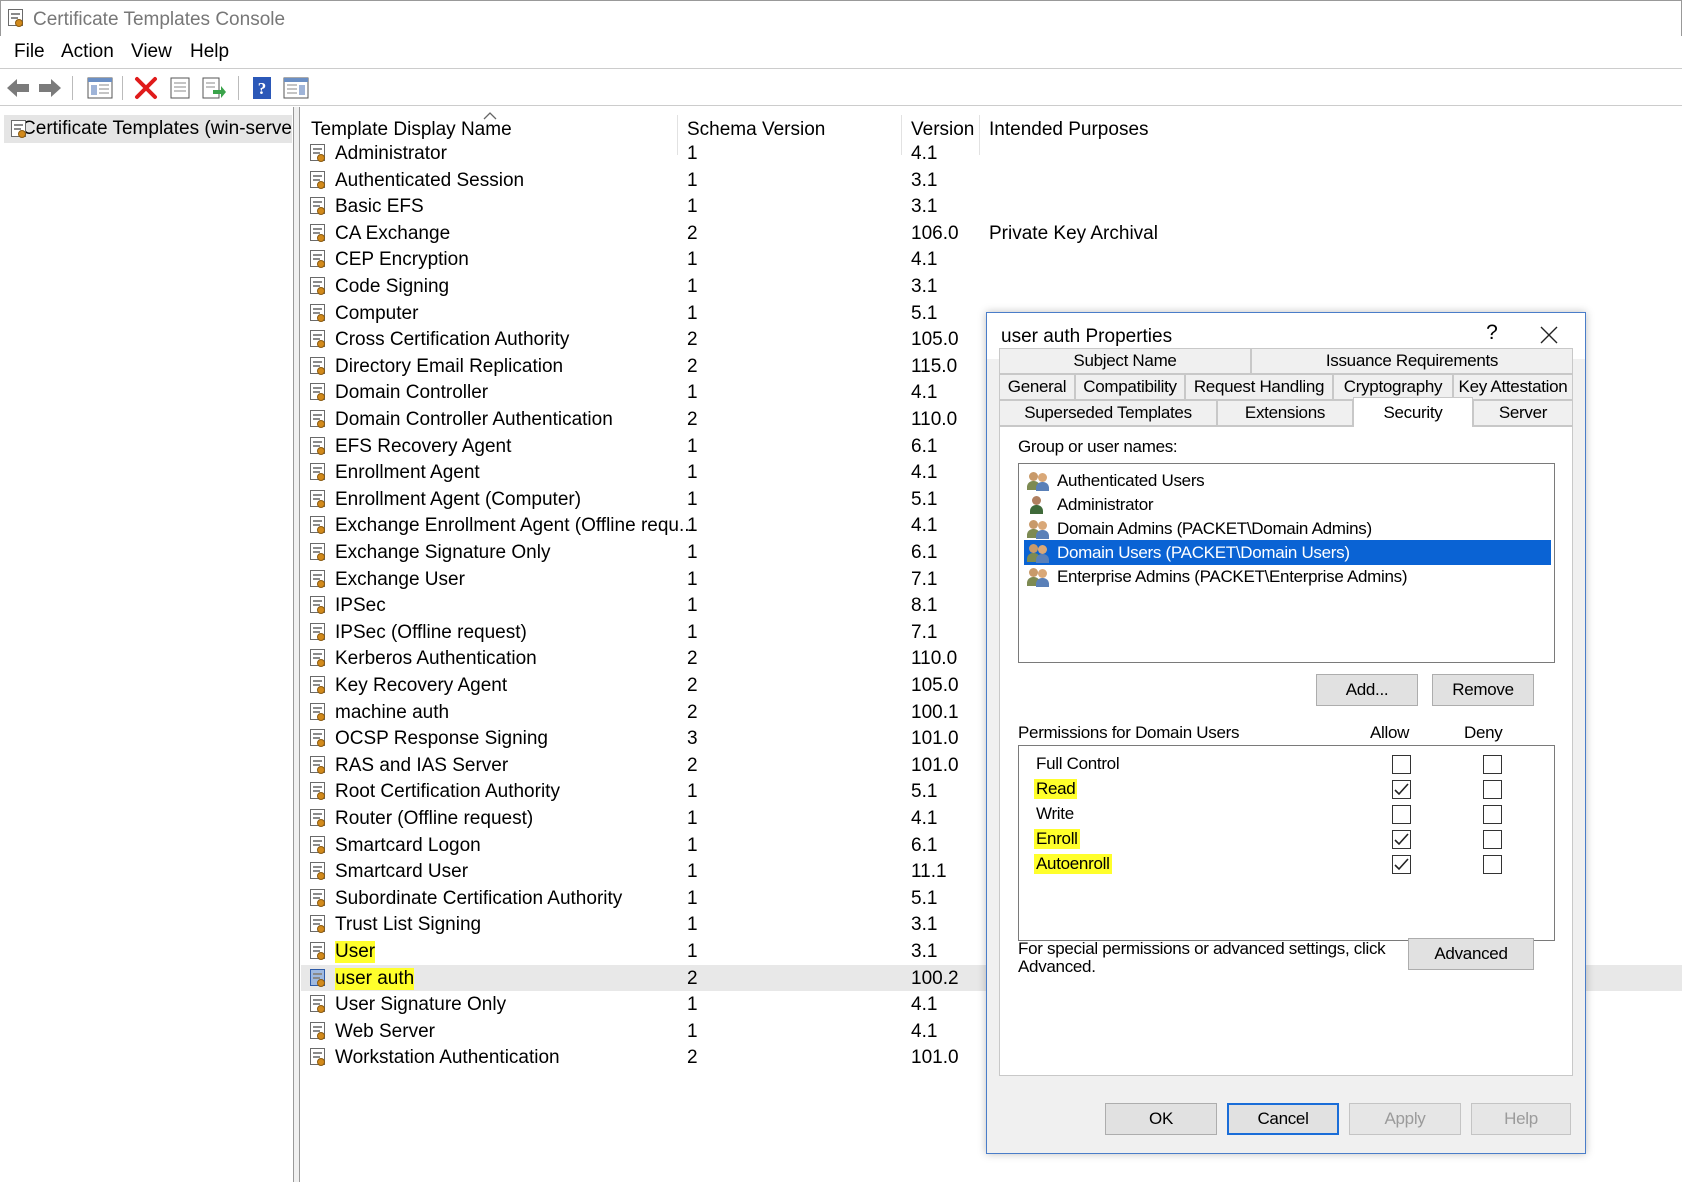 This screenshot has height=1182, width=1682. I want to click on table-row: Code Signing 1 3.1, so click(991, 286).